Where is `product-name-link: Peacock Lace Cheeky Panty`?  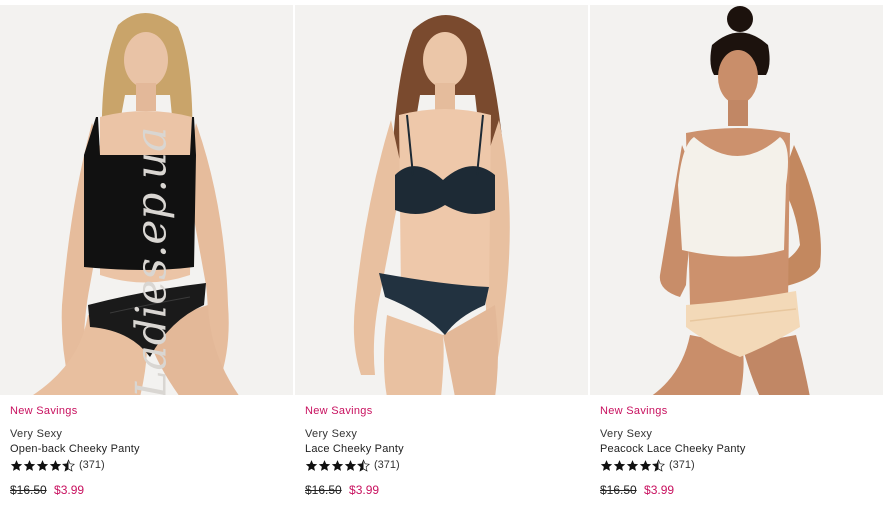 product-name-link: Peacock Lace Cheeky Panty is located at coordinates (740, 449).